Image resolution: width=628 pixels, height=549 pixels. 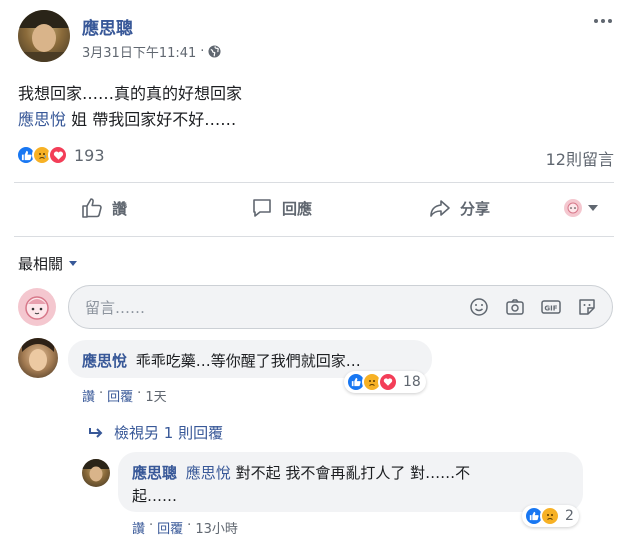 I want to click on speech-bubble-icon, so click(x=262, y=208).